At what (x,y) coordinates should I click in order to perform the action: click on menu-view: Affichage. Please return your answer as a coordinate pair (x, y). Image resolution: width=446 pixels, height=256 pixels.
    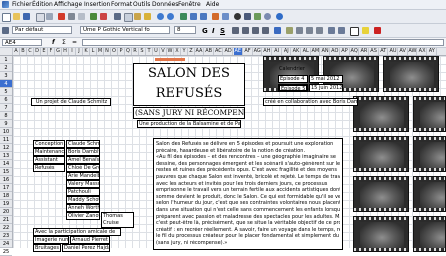
    Looking at the image, I should click on (68, 4).